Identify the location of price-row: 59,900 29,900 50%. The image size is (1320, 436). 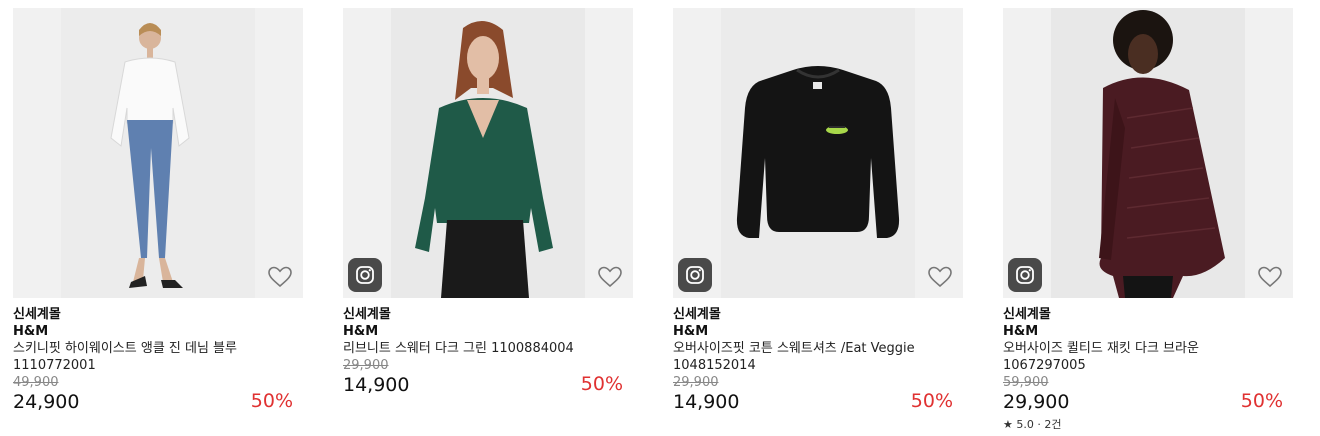
(1148, 394).